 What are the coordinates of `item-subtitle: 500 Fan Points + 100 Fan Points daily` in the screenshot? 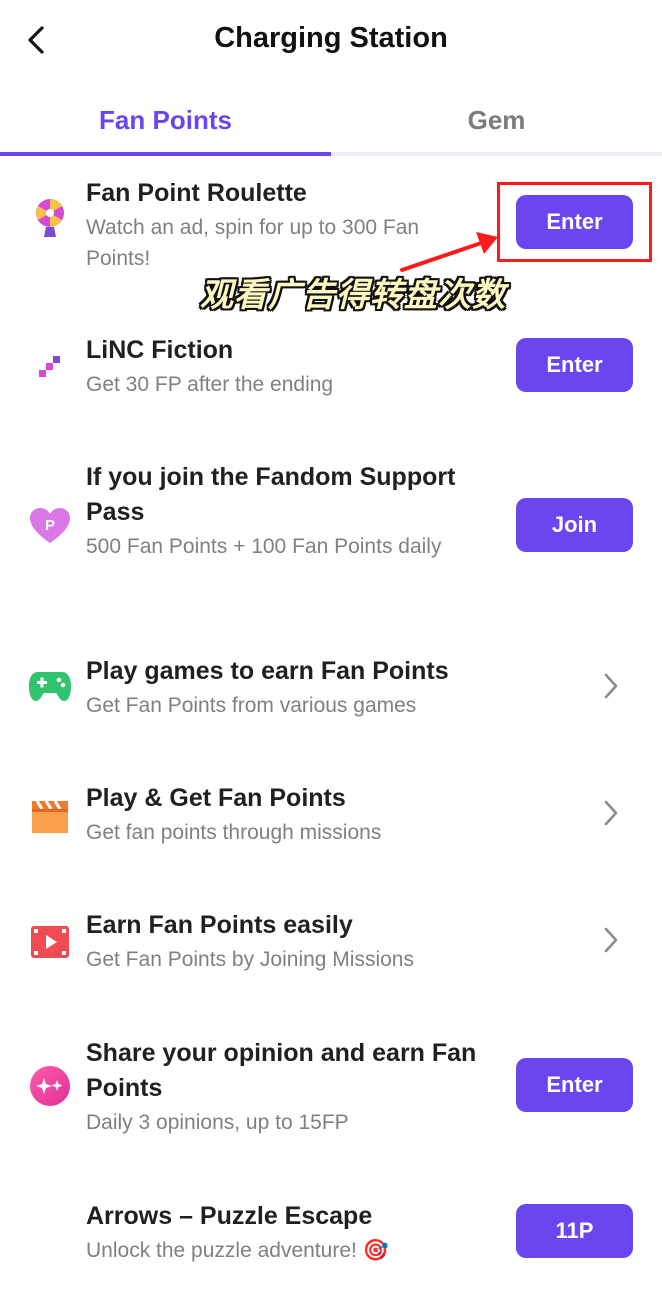 It's located at (264, 546).